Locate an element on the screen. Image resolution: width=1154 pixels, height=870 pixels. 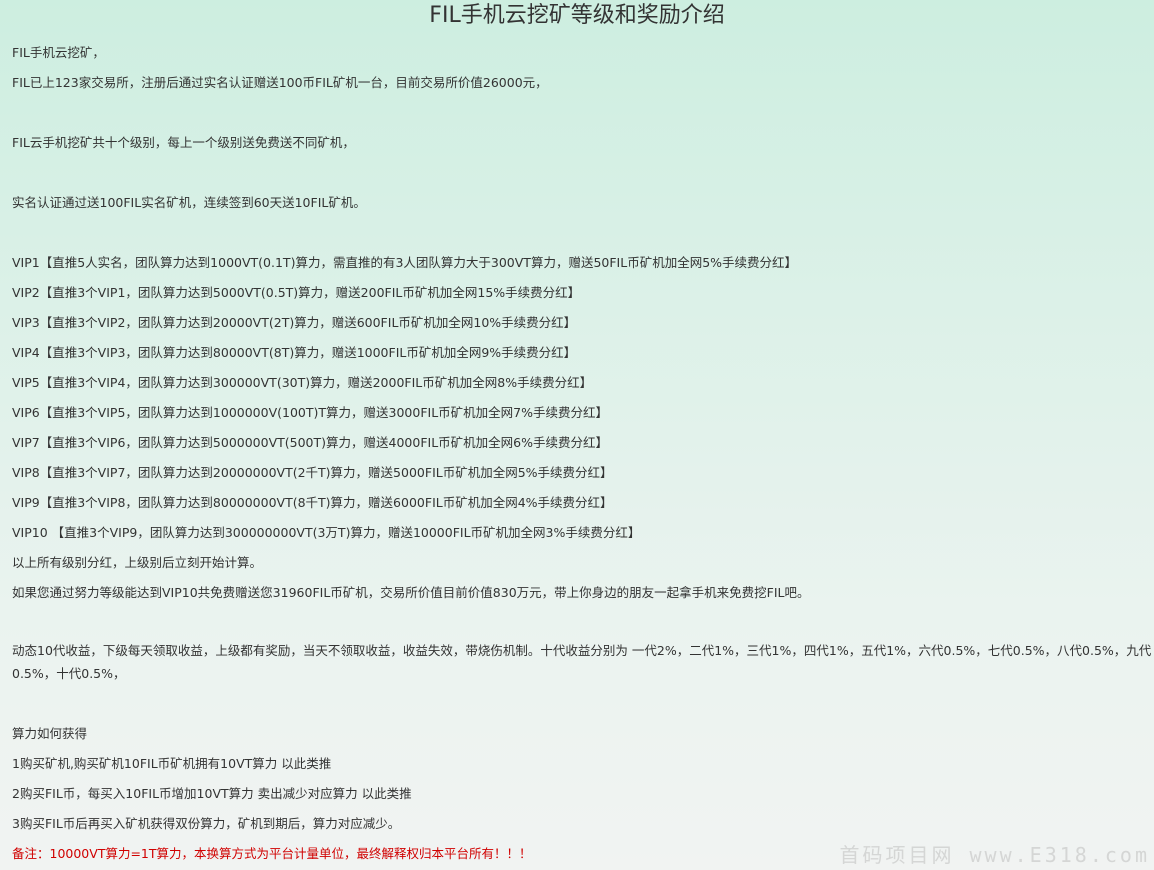
hashrate-item-2: 2购买FIL币，每买入10FIL币增加10VT算力 卖出减少对应算力 以此类推 is located at coordinates (212, 793).